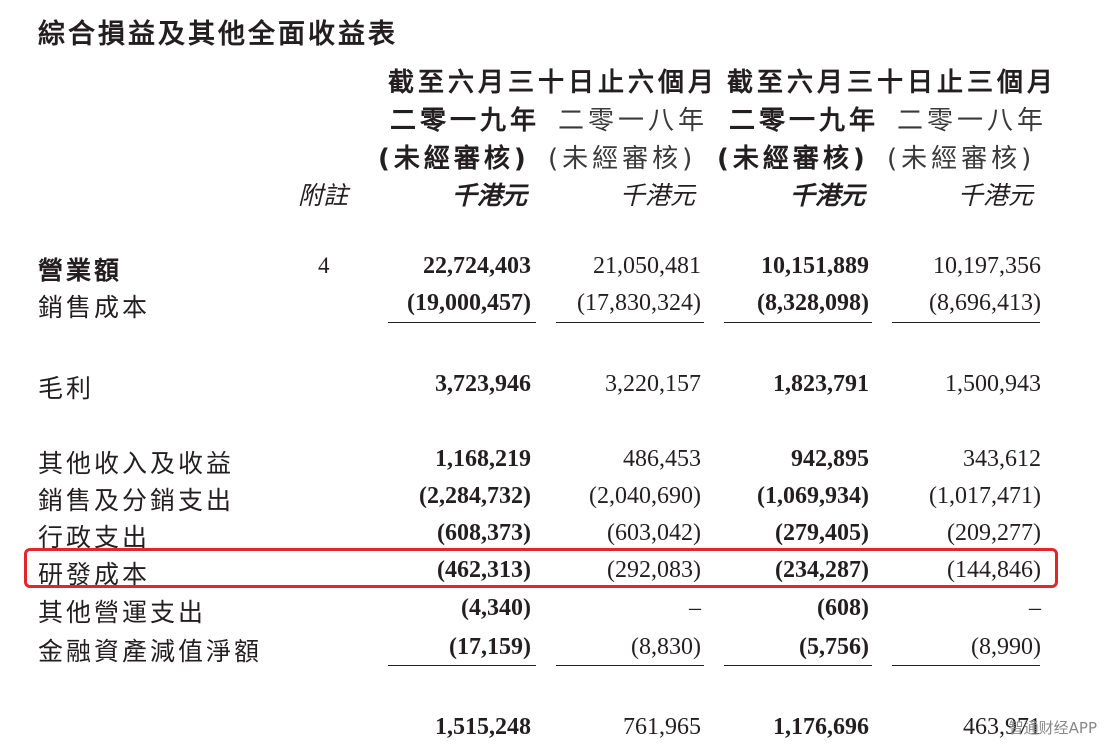 The width and height of the screenshot is (1107, 748). Describe the element at coordinates (828, 195) in the screenshot. I see `unit-3m-2019: 千港元` at that location.